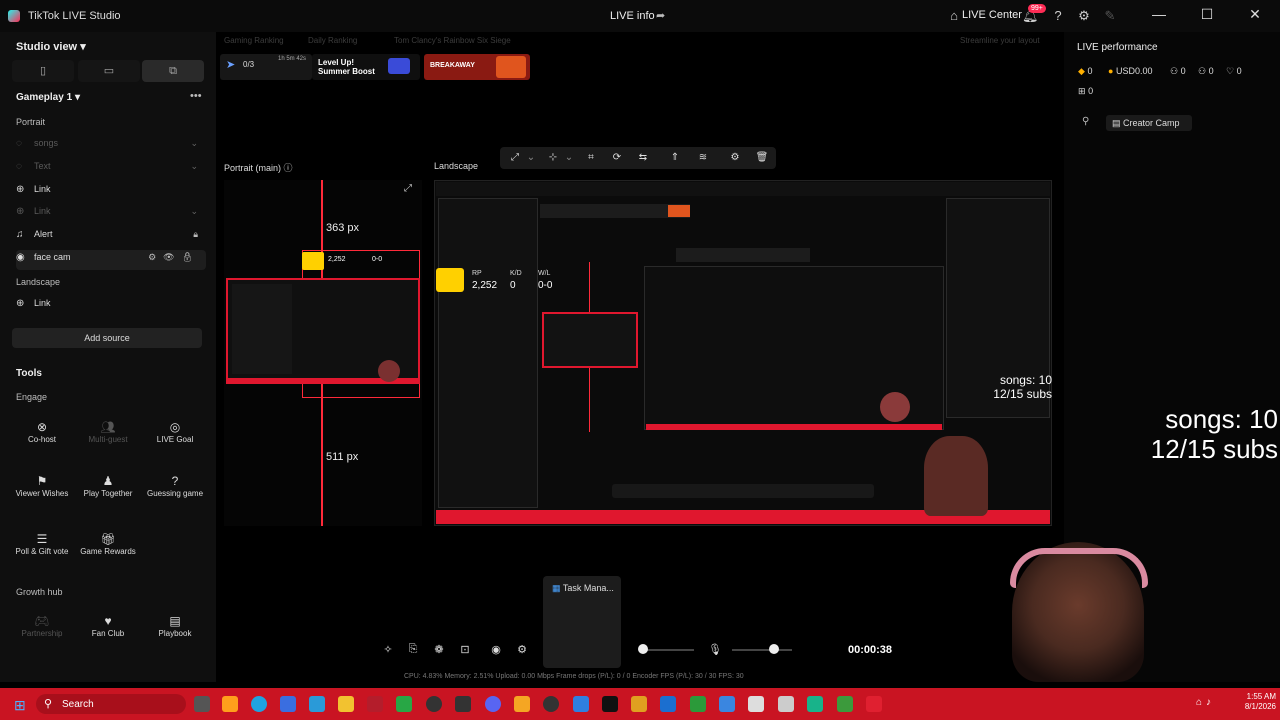 The height and width of the screenshot is (720, 1280). What do you see at coordinates (111, 239) in the screenshot?
I see `source-alert: ♫ Alert 🔒︎` at bounding box center [111, 239].